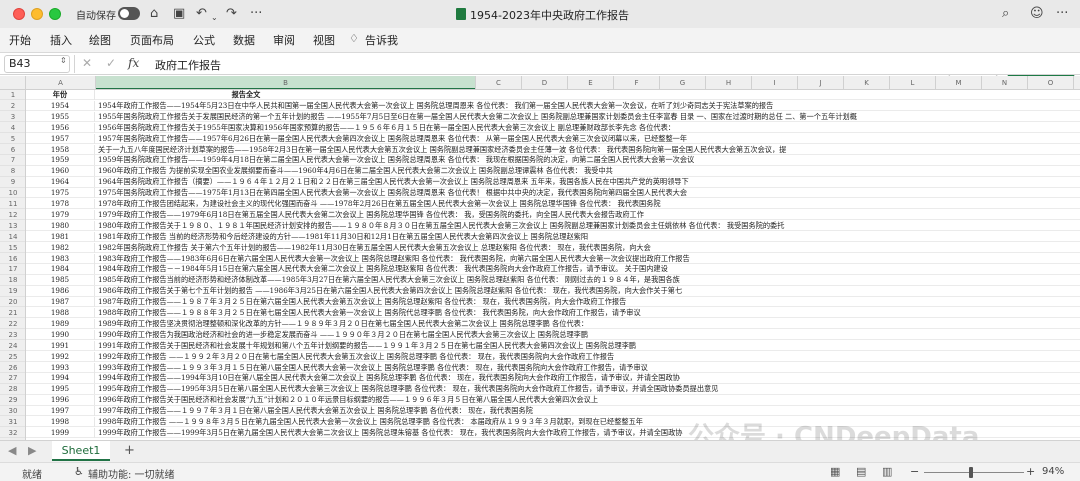 The image size is (1080, 481). What do you see at coordinates (60, 313) in the screenshot?
I see `cell-year: 1988` at bounding box center [60, 313].